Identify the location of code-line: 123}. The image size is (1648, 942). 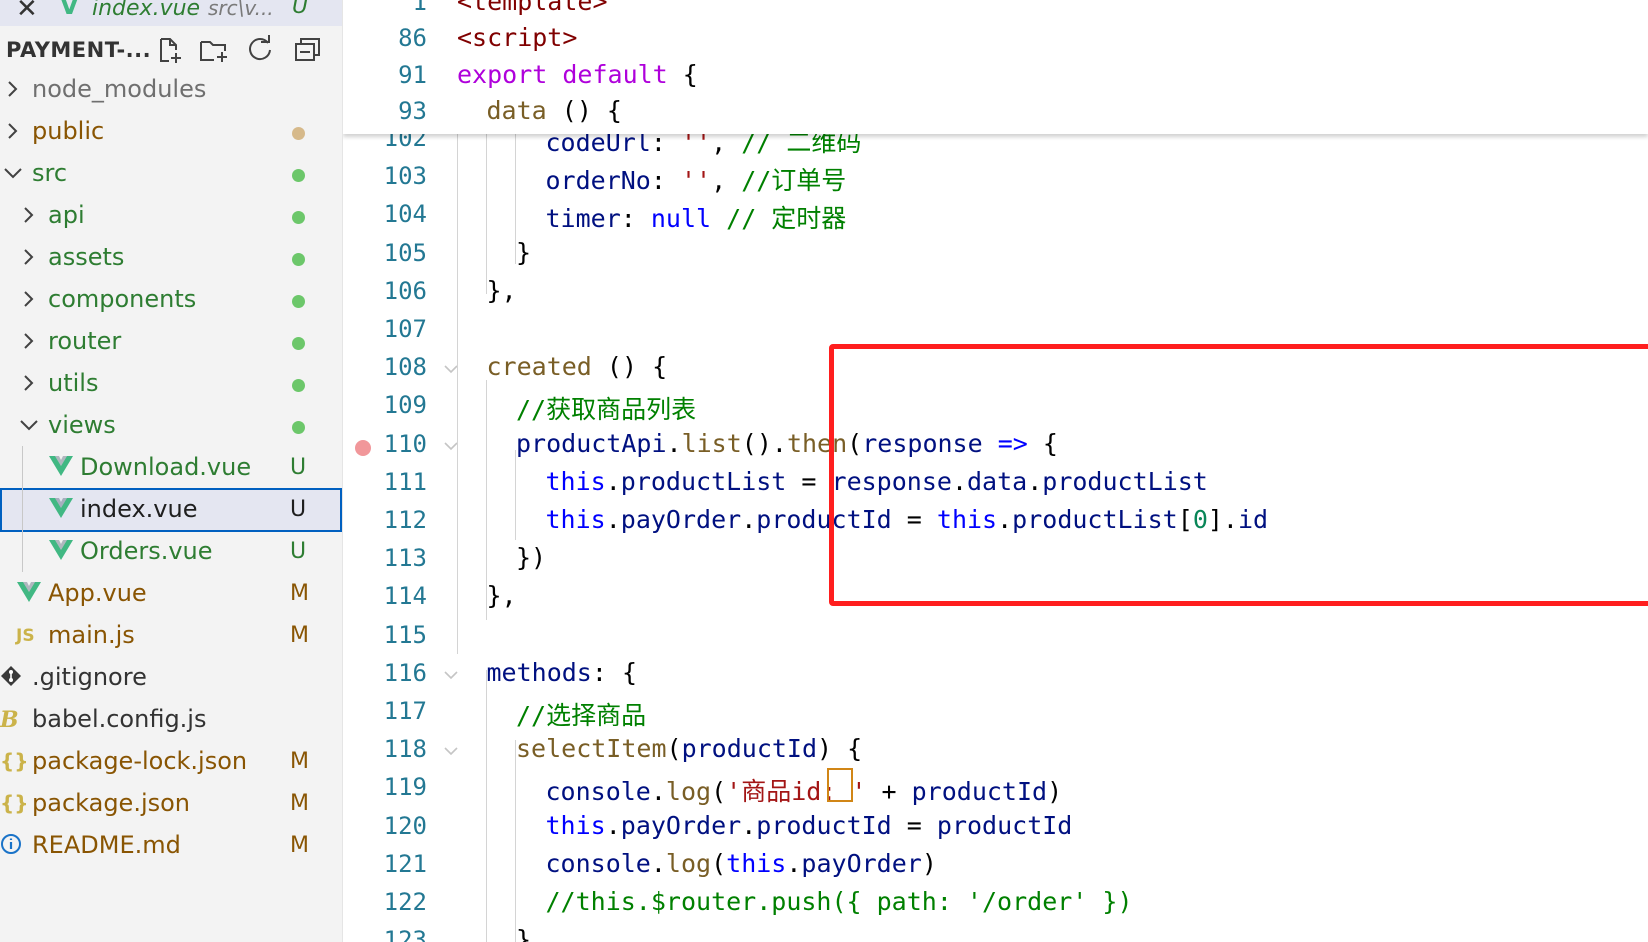
(995, 932).